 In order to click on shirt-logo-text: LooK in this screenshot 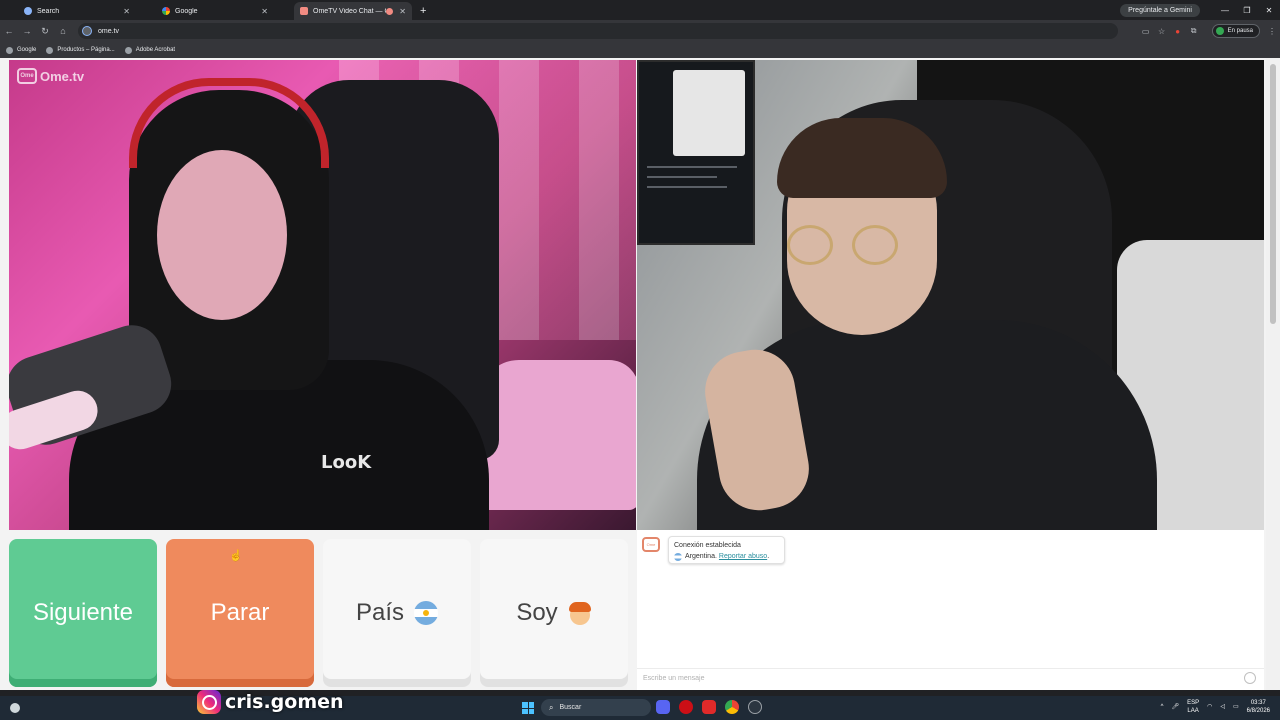, I will do `click(346, 462)`.